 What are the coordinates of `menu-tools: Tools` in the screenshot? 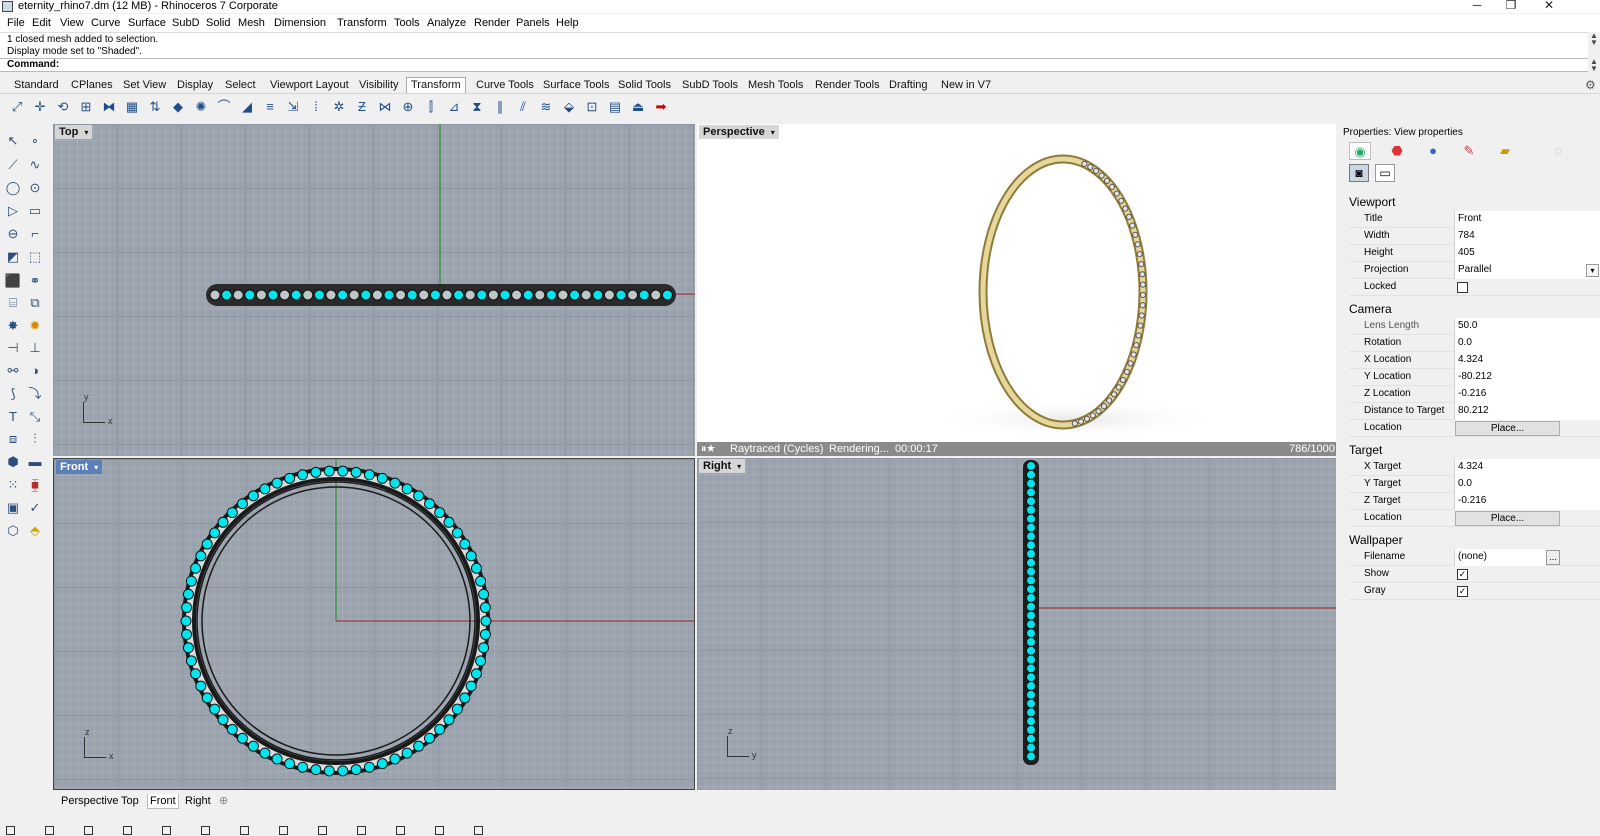 It's located at (407, 23).